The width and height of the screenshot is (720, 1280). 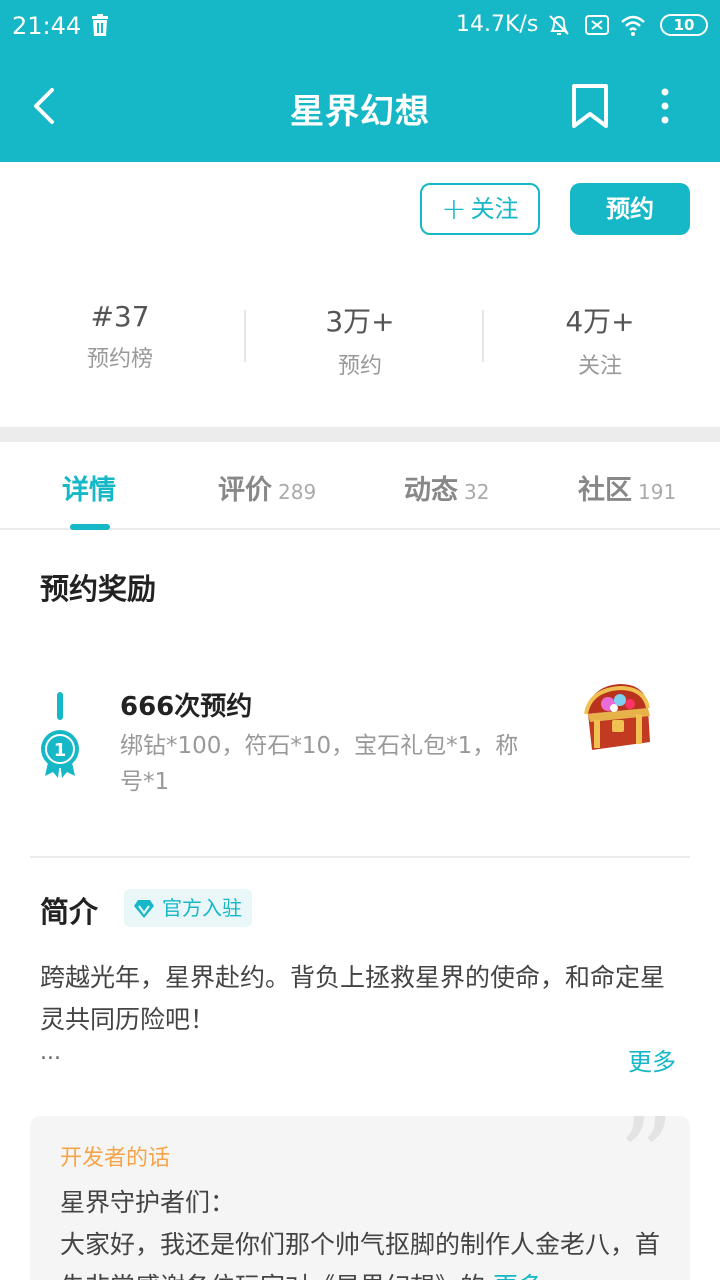 I want to click on intro-more-link: 更多, so click(x=652, y=1059).